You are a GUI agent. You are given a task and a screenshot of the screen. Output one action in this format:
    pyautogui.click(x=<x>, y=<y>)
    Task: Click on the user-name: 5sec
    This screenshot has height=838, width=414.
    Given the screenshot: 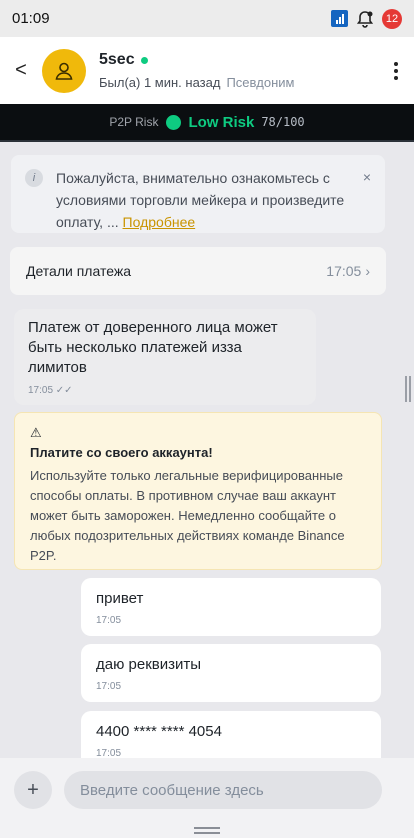 What is the action you would take?
    pyautogui.click(x=117, y=60)
    